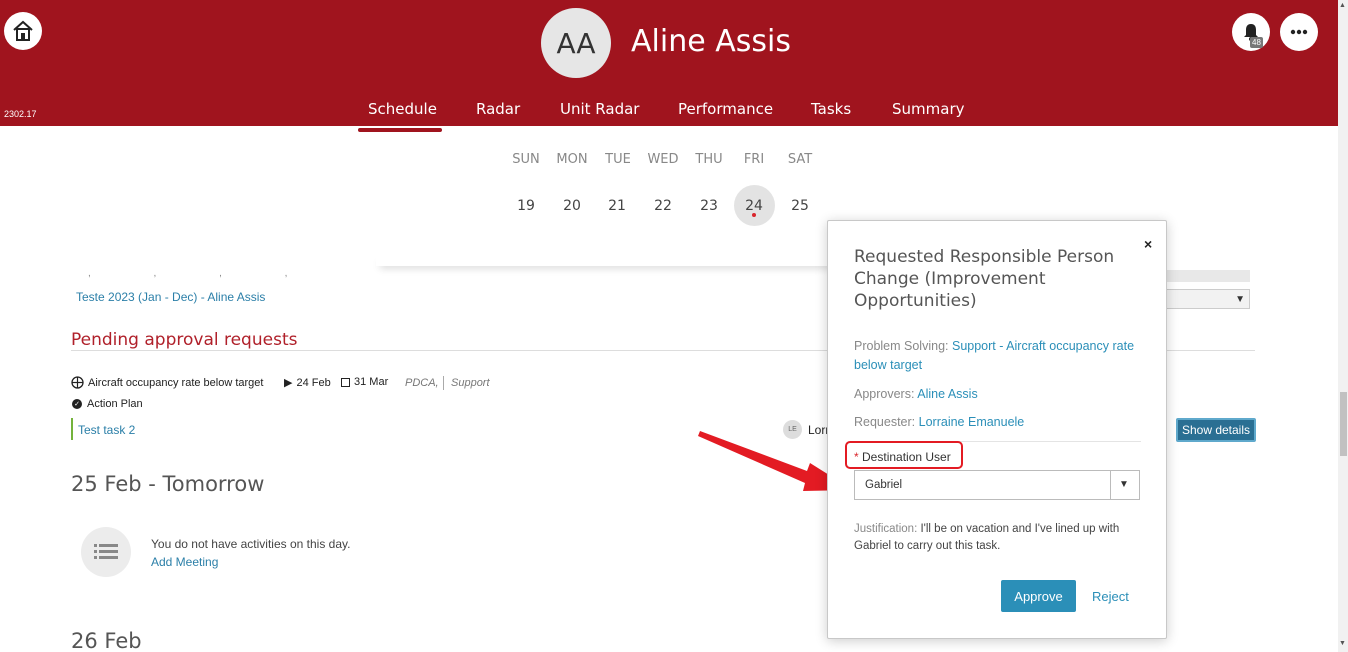  What do you see at coordinates (997, 485) in the screenshot?
I see `destination-user-select: Gabriel ▼` at bounding box center [997, 485].